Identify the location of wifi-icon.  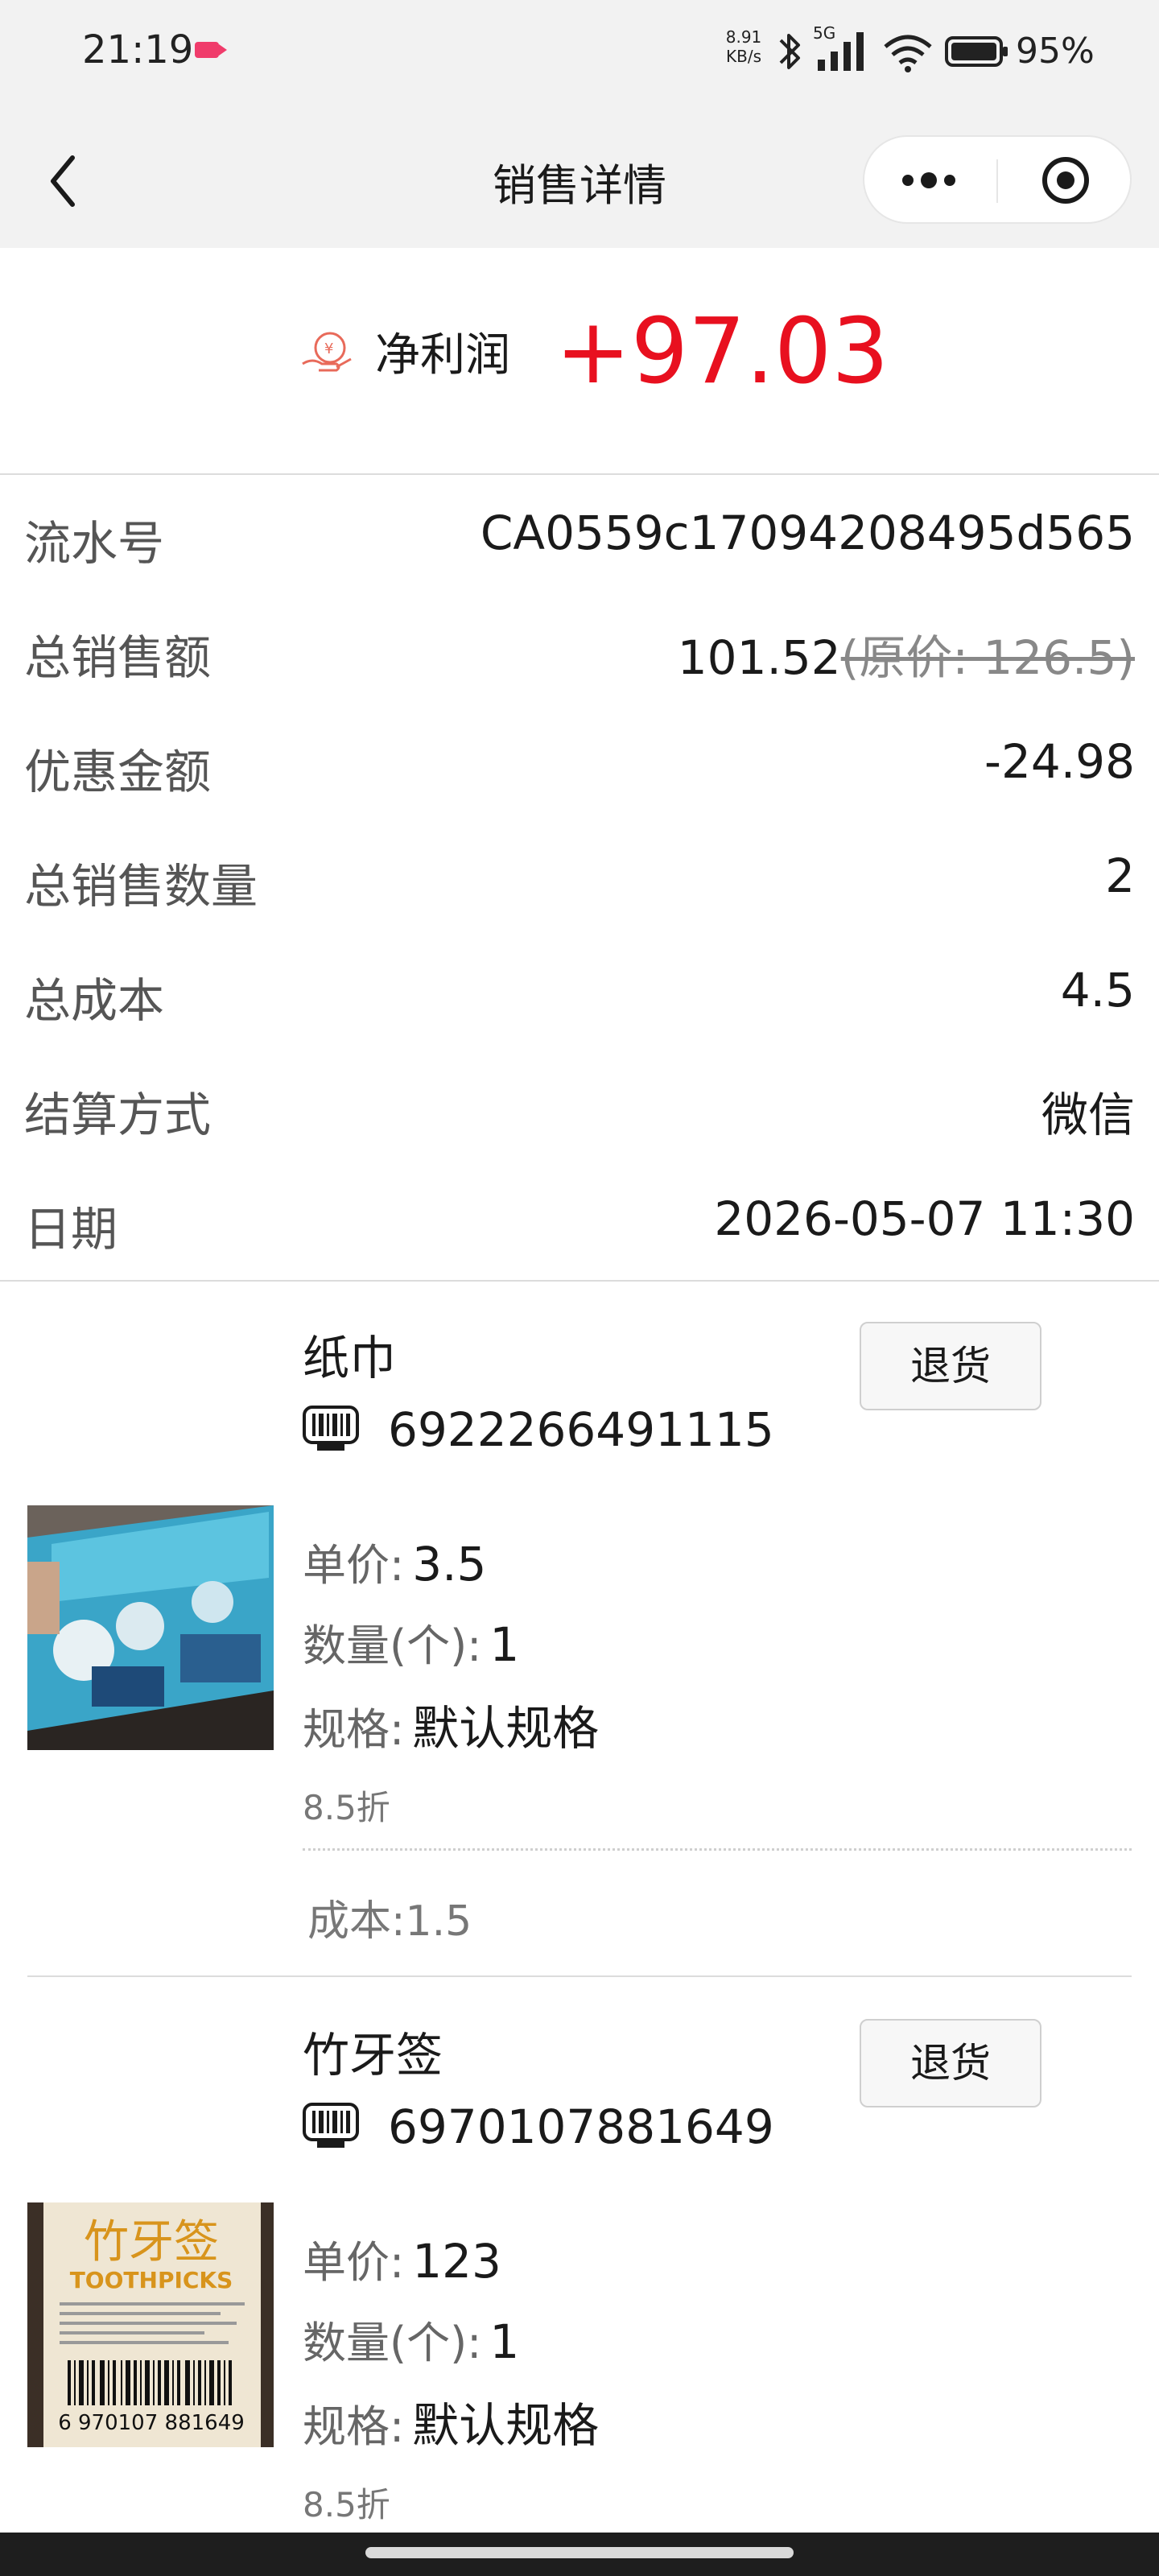
(908, 53).